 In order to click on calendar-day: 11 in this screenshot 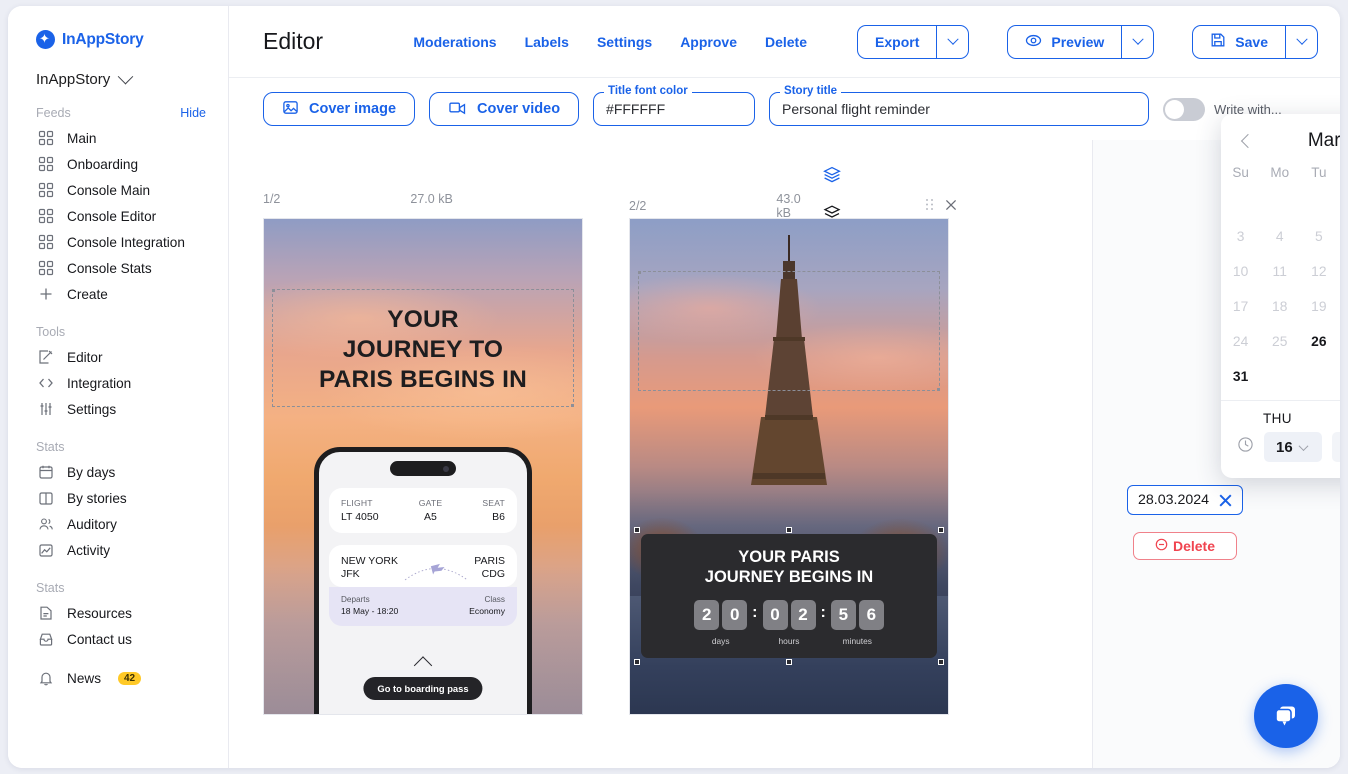, I will do `click(1279, 271)`.